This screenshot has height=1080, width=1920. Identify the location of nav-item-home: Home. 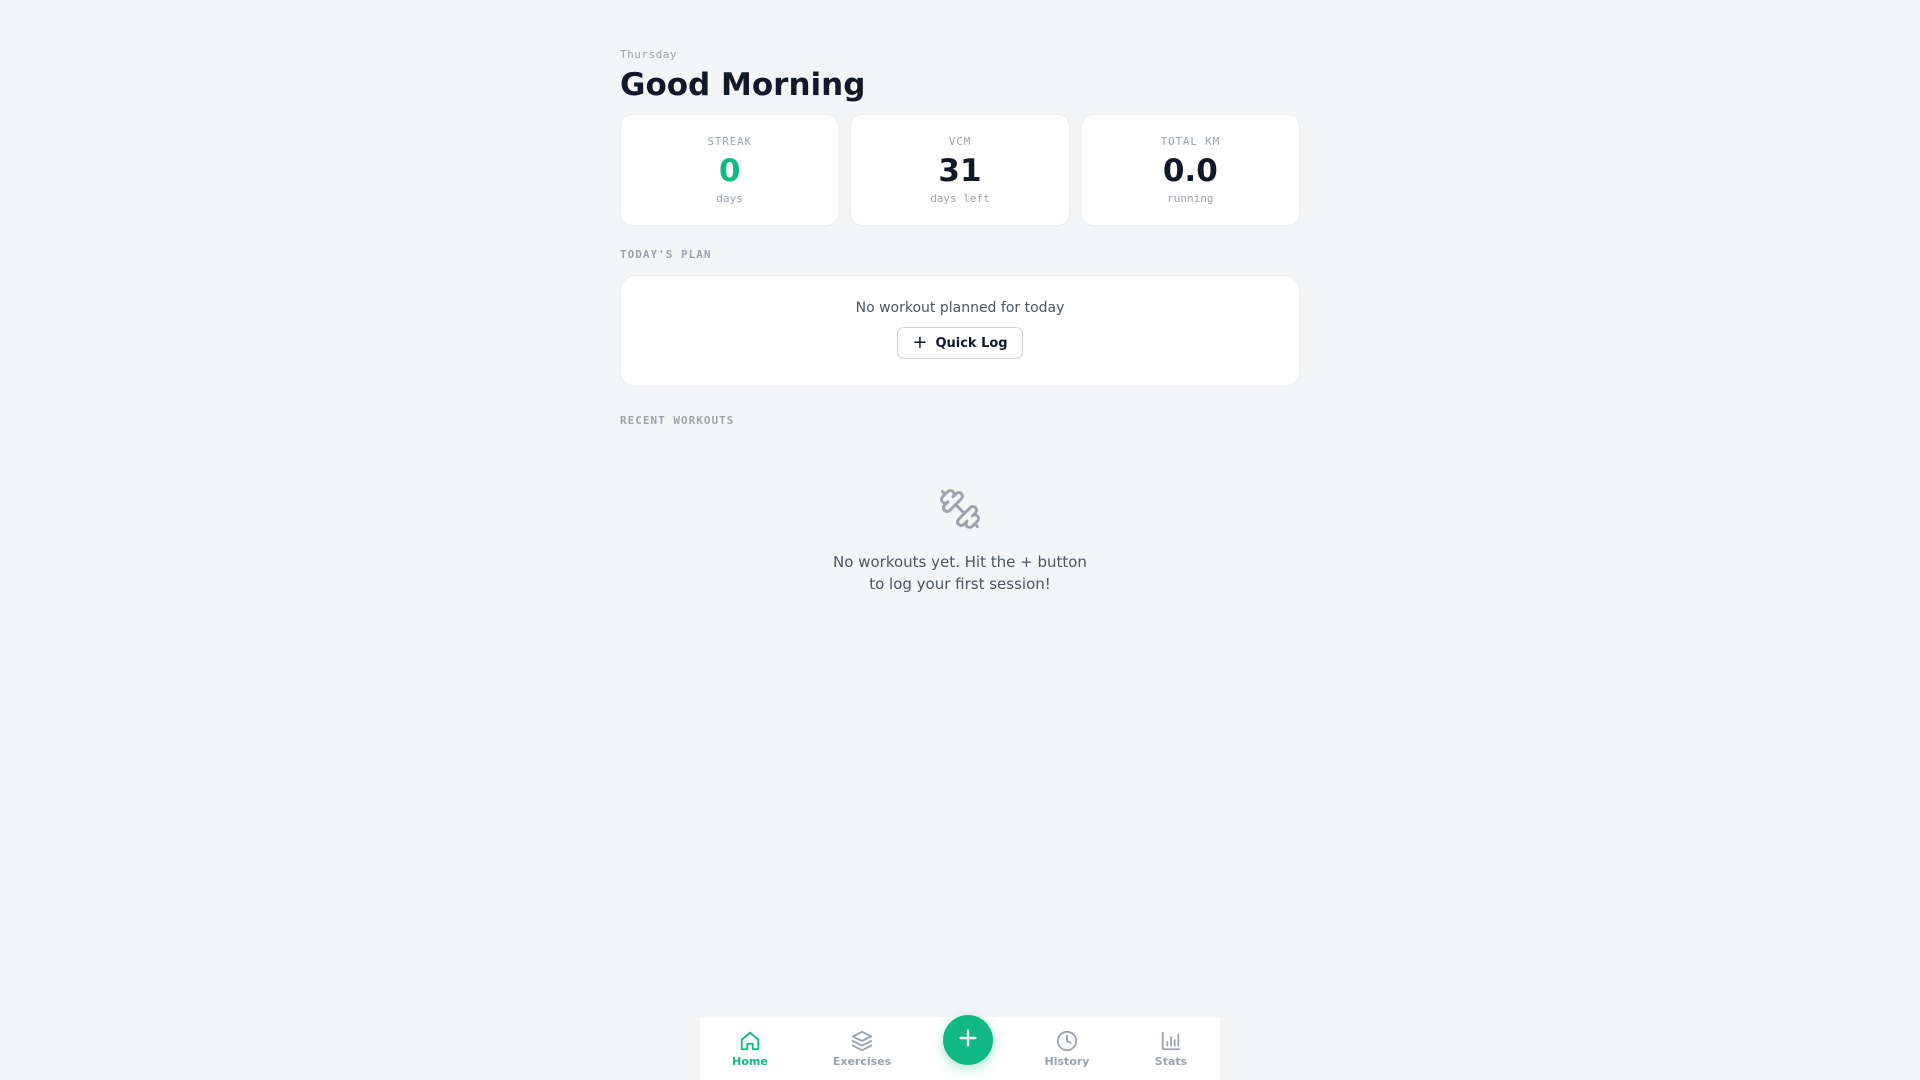
(750, 1049).